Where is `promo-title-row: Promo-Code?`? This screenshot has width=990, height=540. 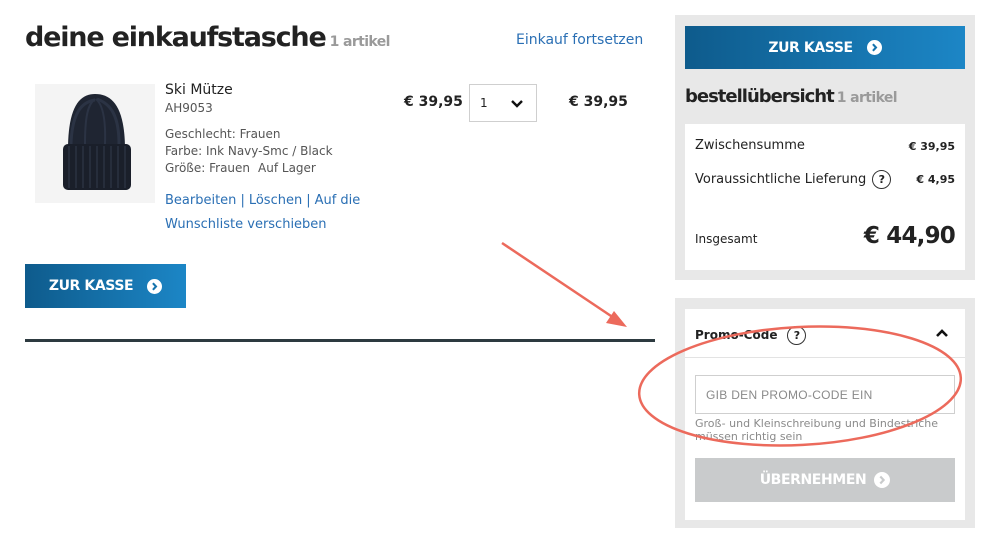
promo-title-row: Promo-Code? is located at coordinates (751, 335).